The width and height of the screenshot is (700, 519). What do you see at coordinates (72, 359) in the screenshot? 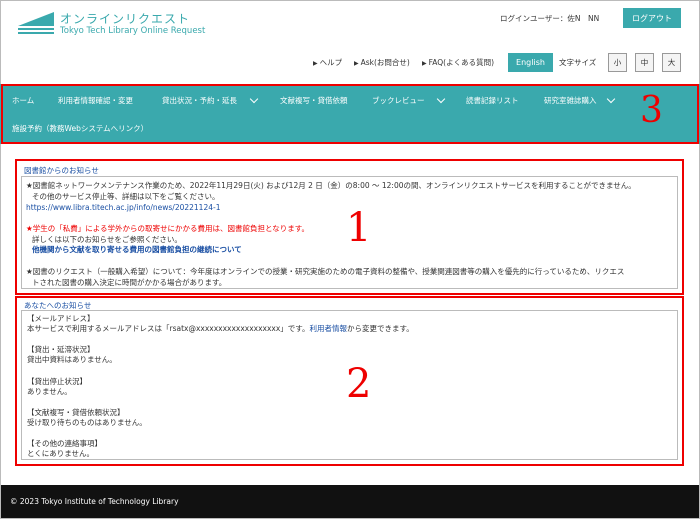
I see `loan-status-text: 貸出中資料はありません。` at bounding box center [72, 359].